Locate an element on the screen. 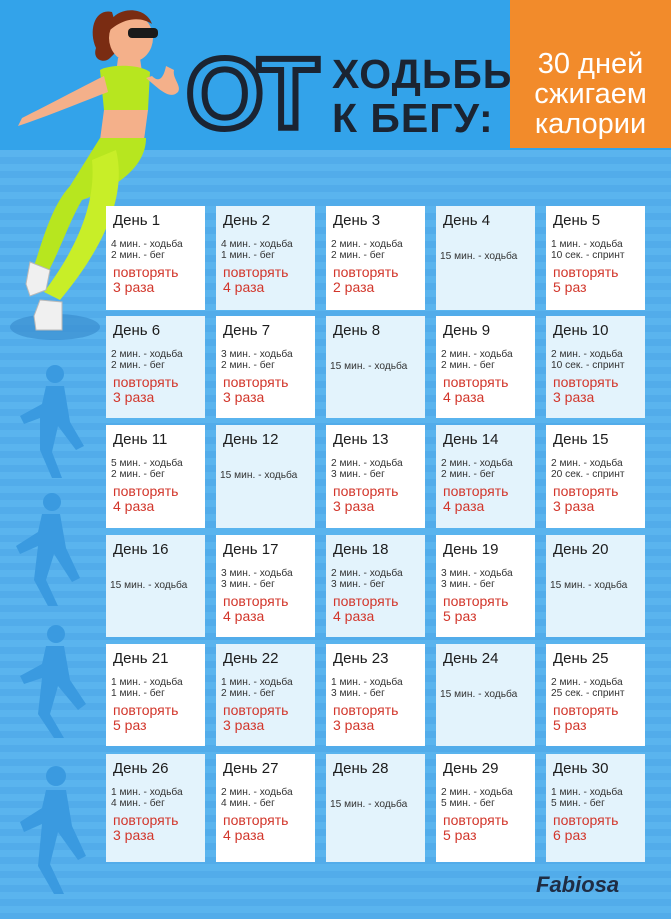 This screenshot has height=919, width=671. repeat-times: 6 раз is located at coordinates (570, 835).